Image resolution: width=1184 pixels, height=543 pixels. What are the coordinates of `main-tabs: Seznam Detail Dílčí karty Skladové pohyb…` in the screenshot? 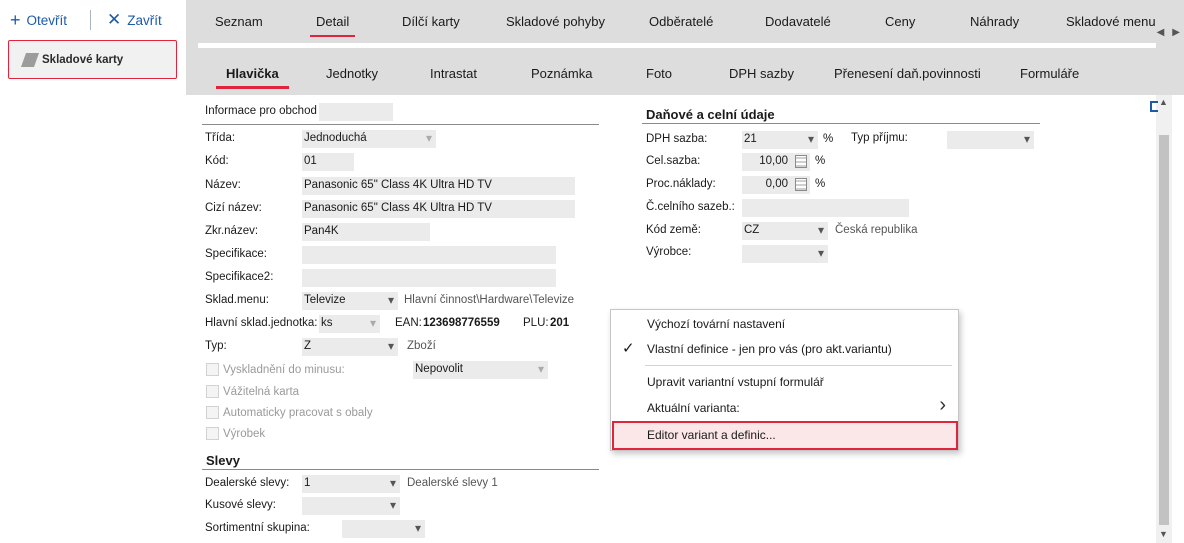 It's located at (685, 24).